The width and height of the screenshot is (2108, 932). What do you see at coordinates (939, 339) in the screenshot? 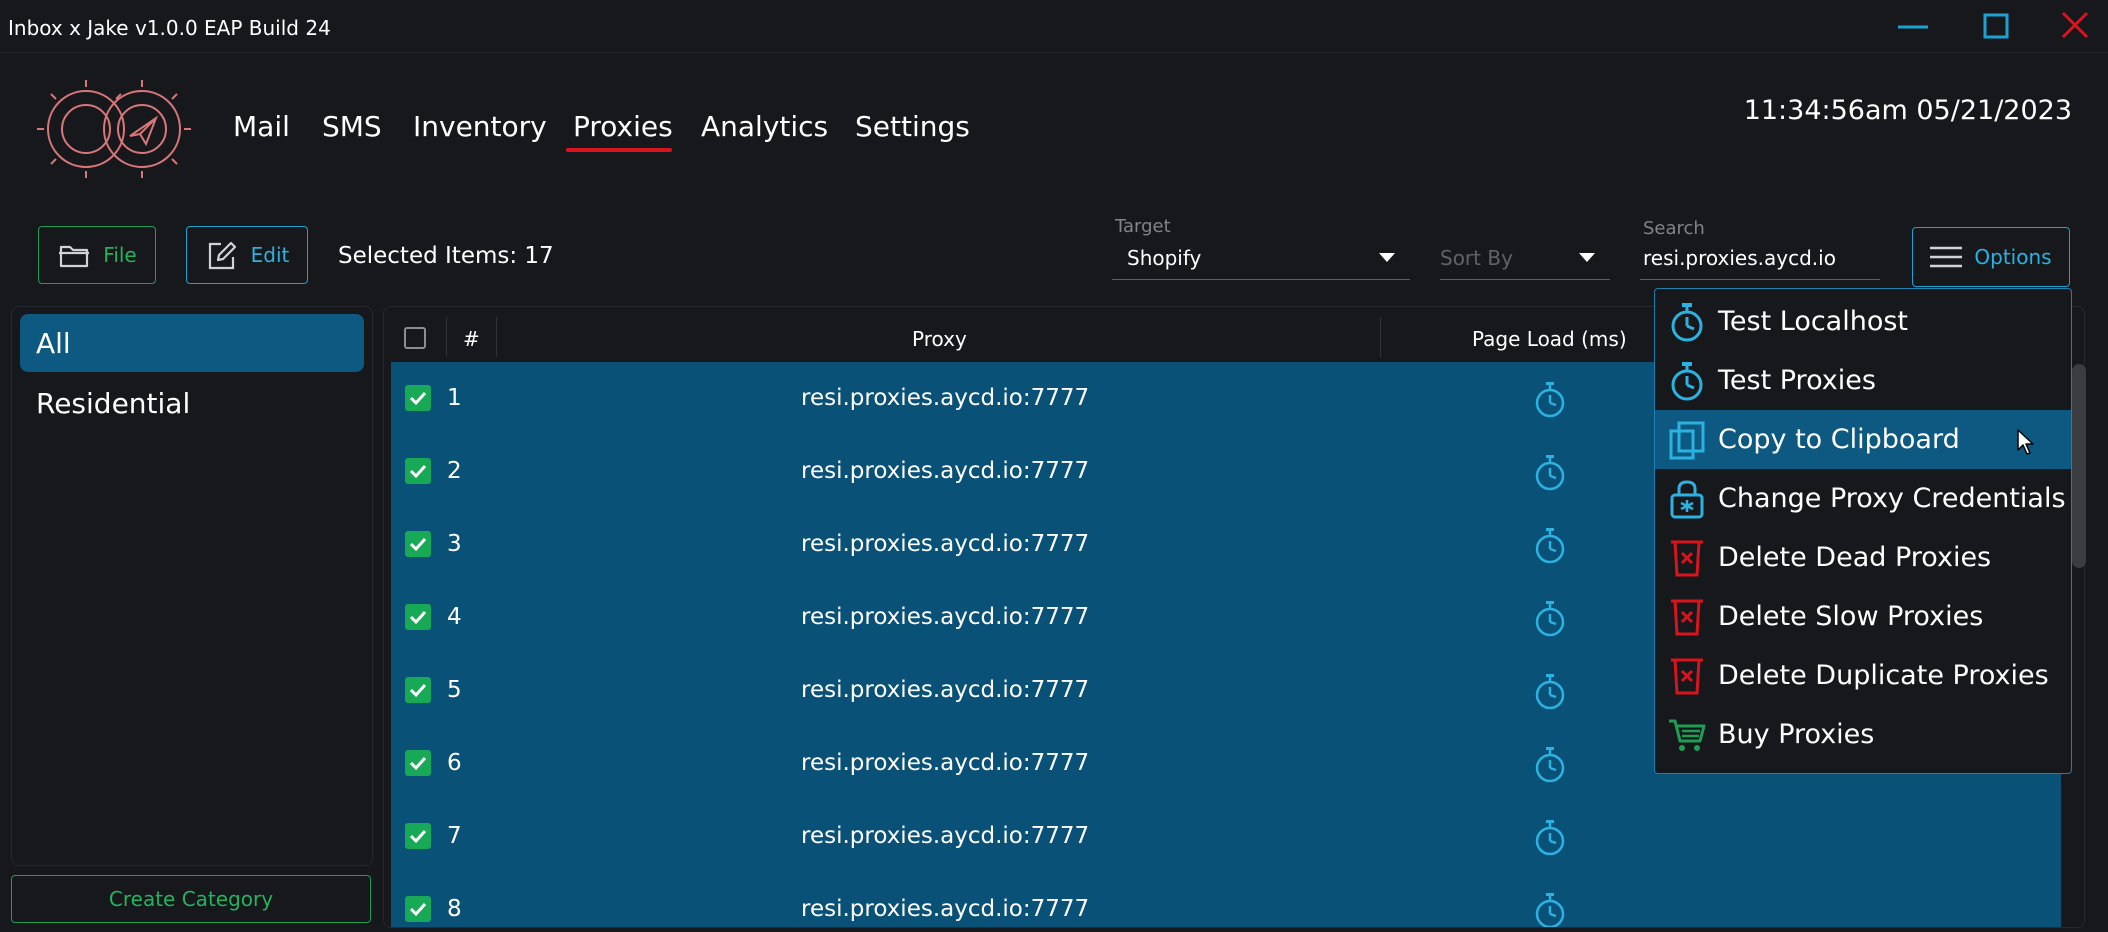
I see `column-header-proxy: Proxy` at bounding box center [939, 339].